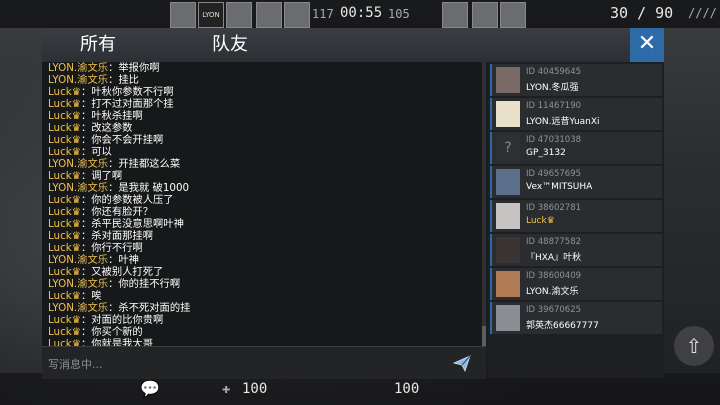  What do you see at coordinates (360, 14) in the screenshot?
I see `top-hud: LYON 117 00:55 105 30 / 90 ////` at bounding box center [360, 14].